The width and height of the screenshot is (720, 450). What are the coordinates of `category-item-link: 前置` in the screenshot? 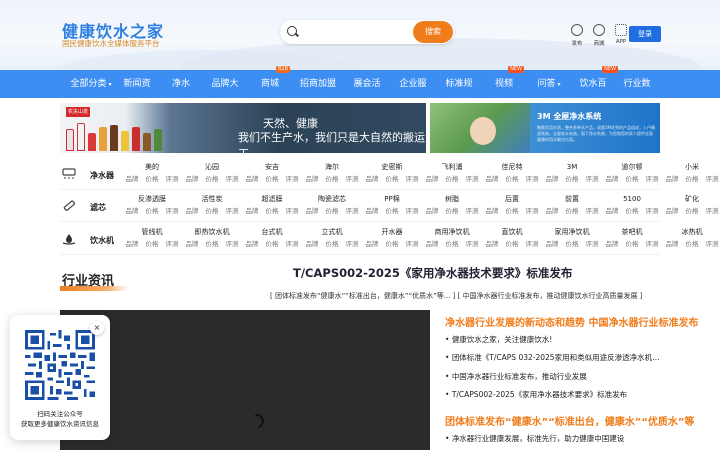 It's located at (572, 199).